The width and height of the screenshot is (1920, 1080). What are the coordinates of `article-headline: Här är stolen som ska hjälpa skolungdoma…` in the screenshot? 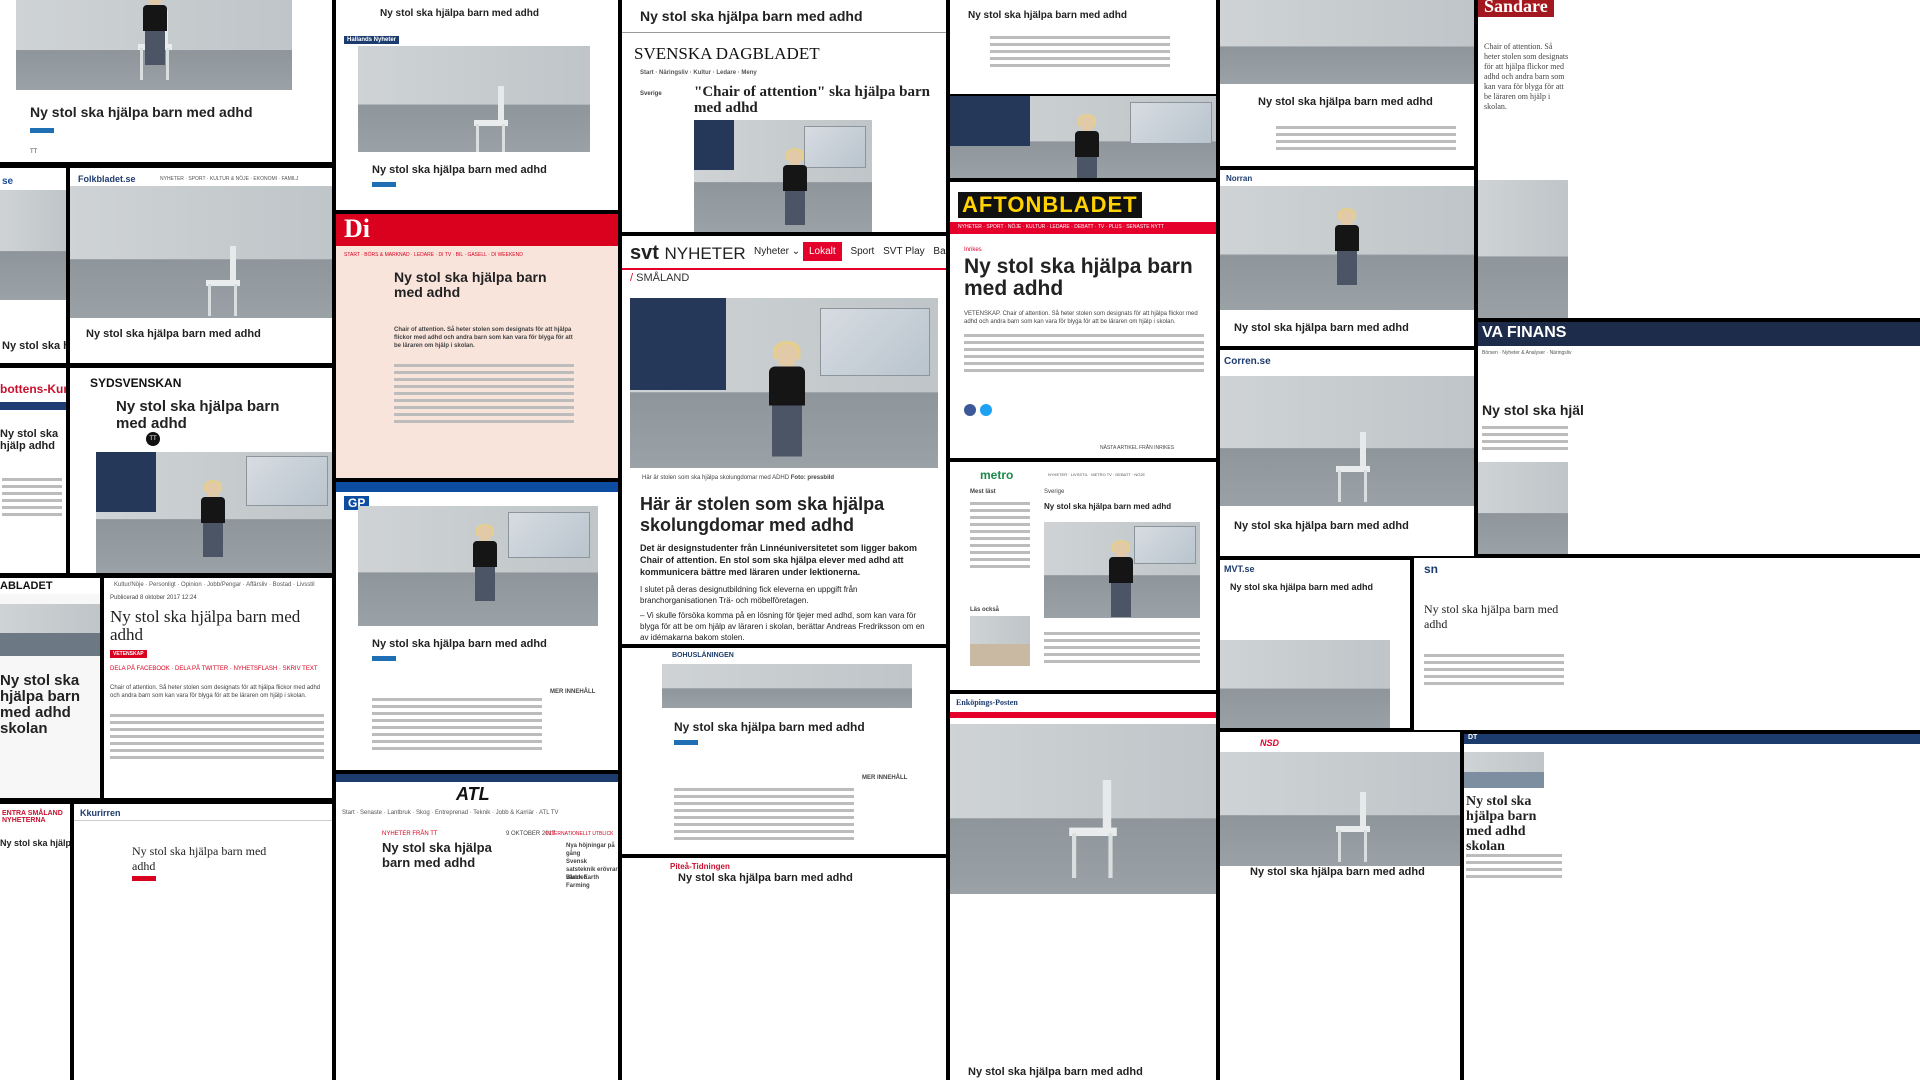 It's located at (785, 515).